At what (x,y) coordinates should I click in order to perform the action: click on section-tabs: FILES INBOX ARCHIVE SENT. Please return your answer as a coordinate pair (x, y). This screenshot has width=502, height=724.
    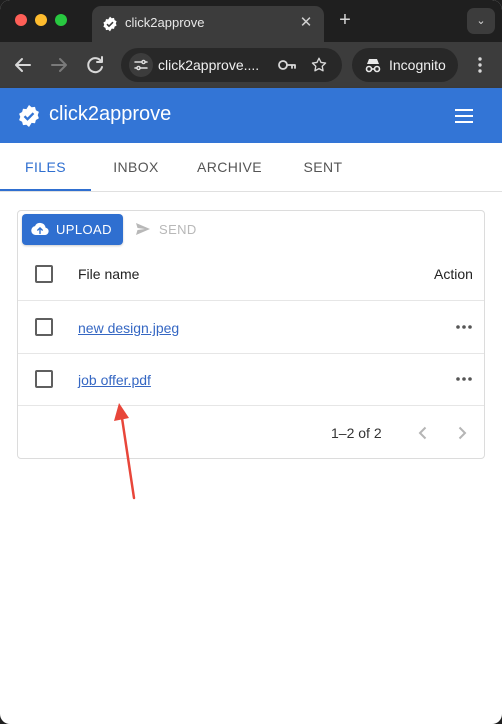
    Looking at the image, I should click on (251, 167).